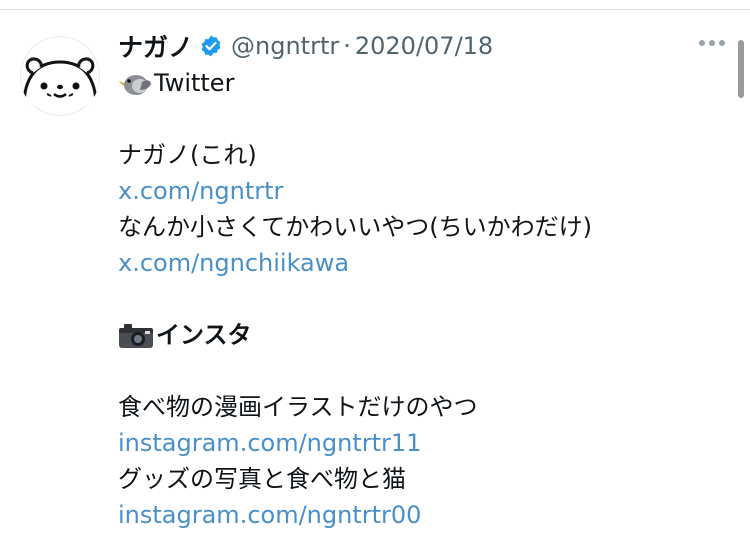 Image resolution: width=750 pixels, height=556 pixels. I want to click on link-instagram-ngntrtr00: instagram.com/ngntrtr00, so click(269, 515).